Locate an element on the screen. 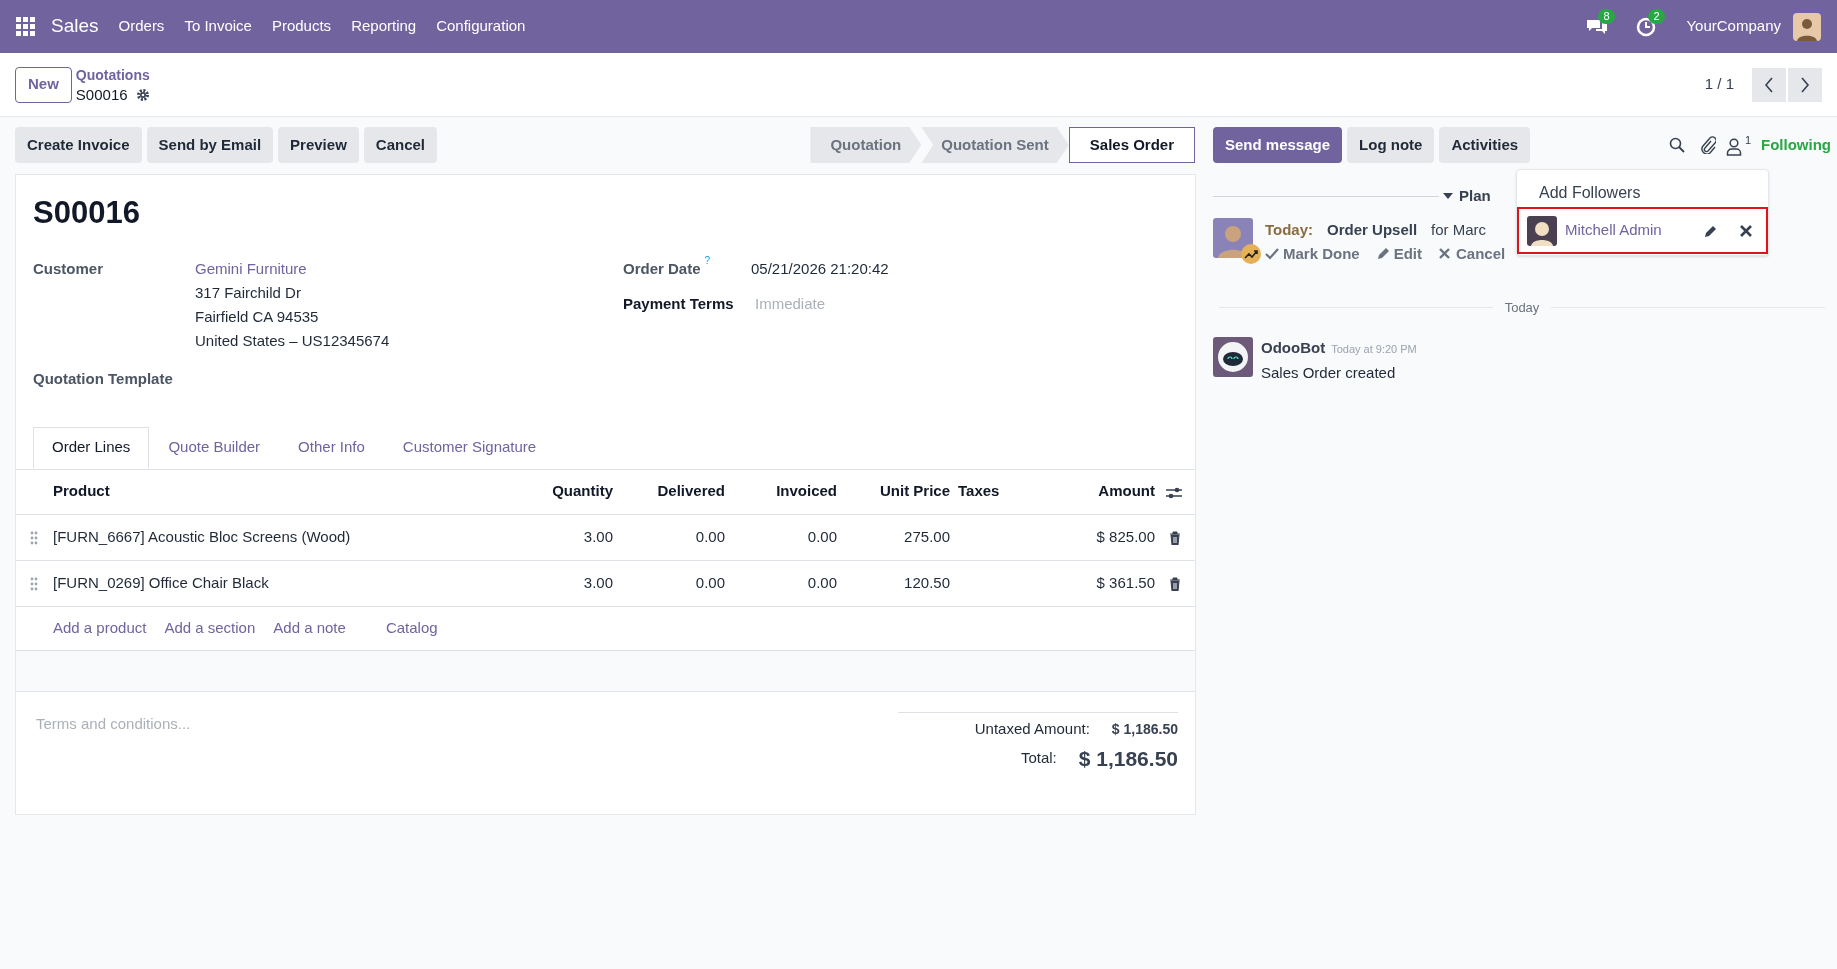 The width and height of the screenshot is (1837, 969). table-cell-text: $ 825.00 is located at coordinates (1125, 536).